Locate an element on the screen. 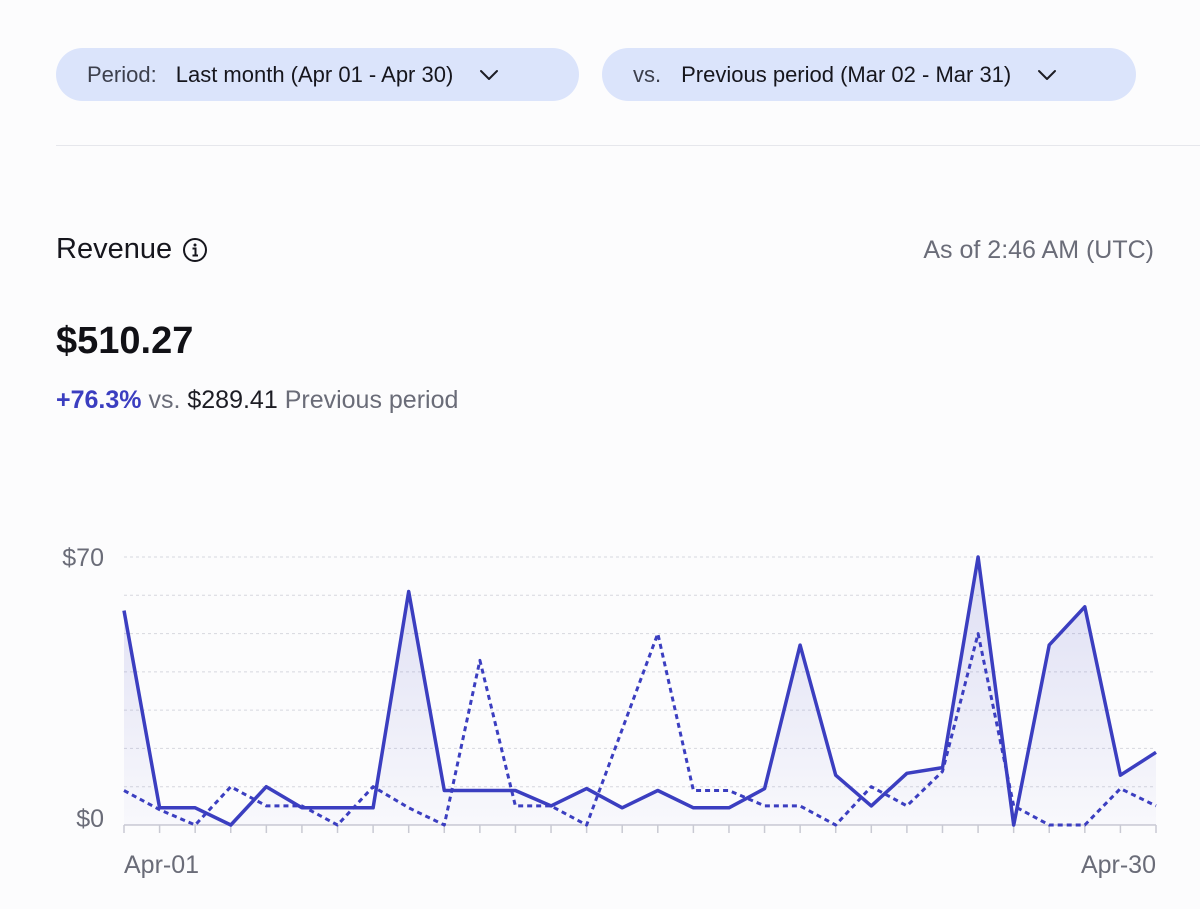 The height and width of the screenshot is (909, 1200). change-percent: +76.3% is located at coordinates (99, 400).